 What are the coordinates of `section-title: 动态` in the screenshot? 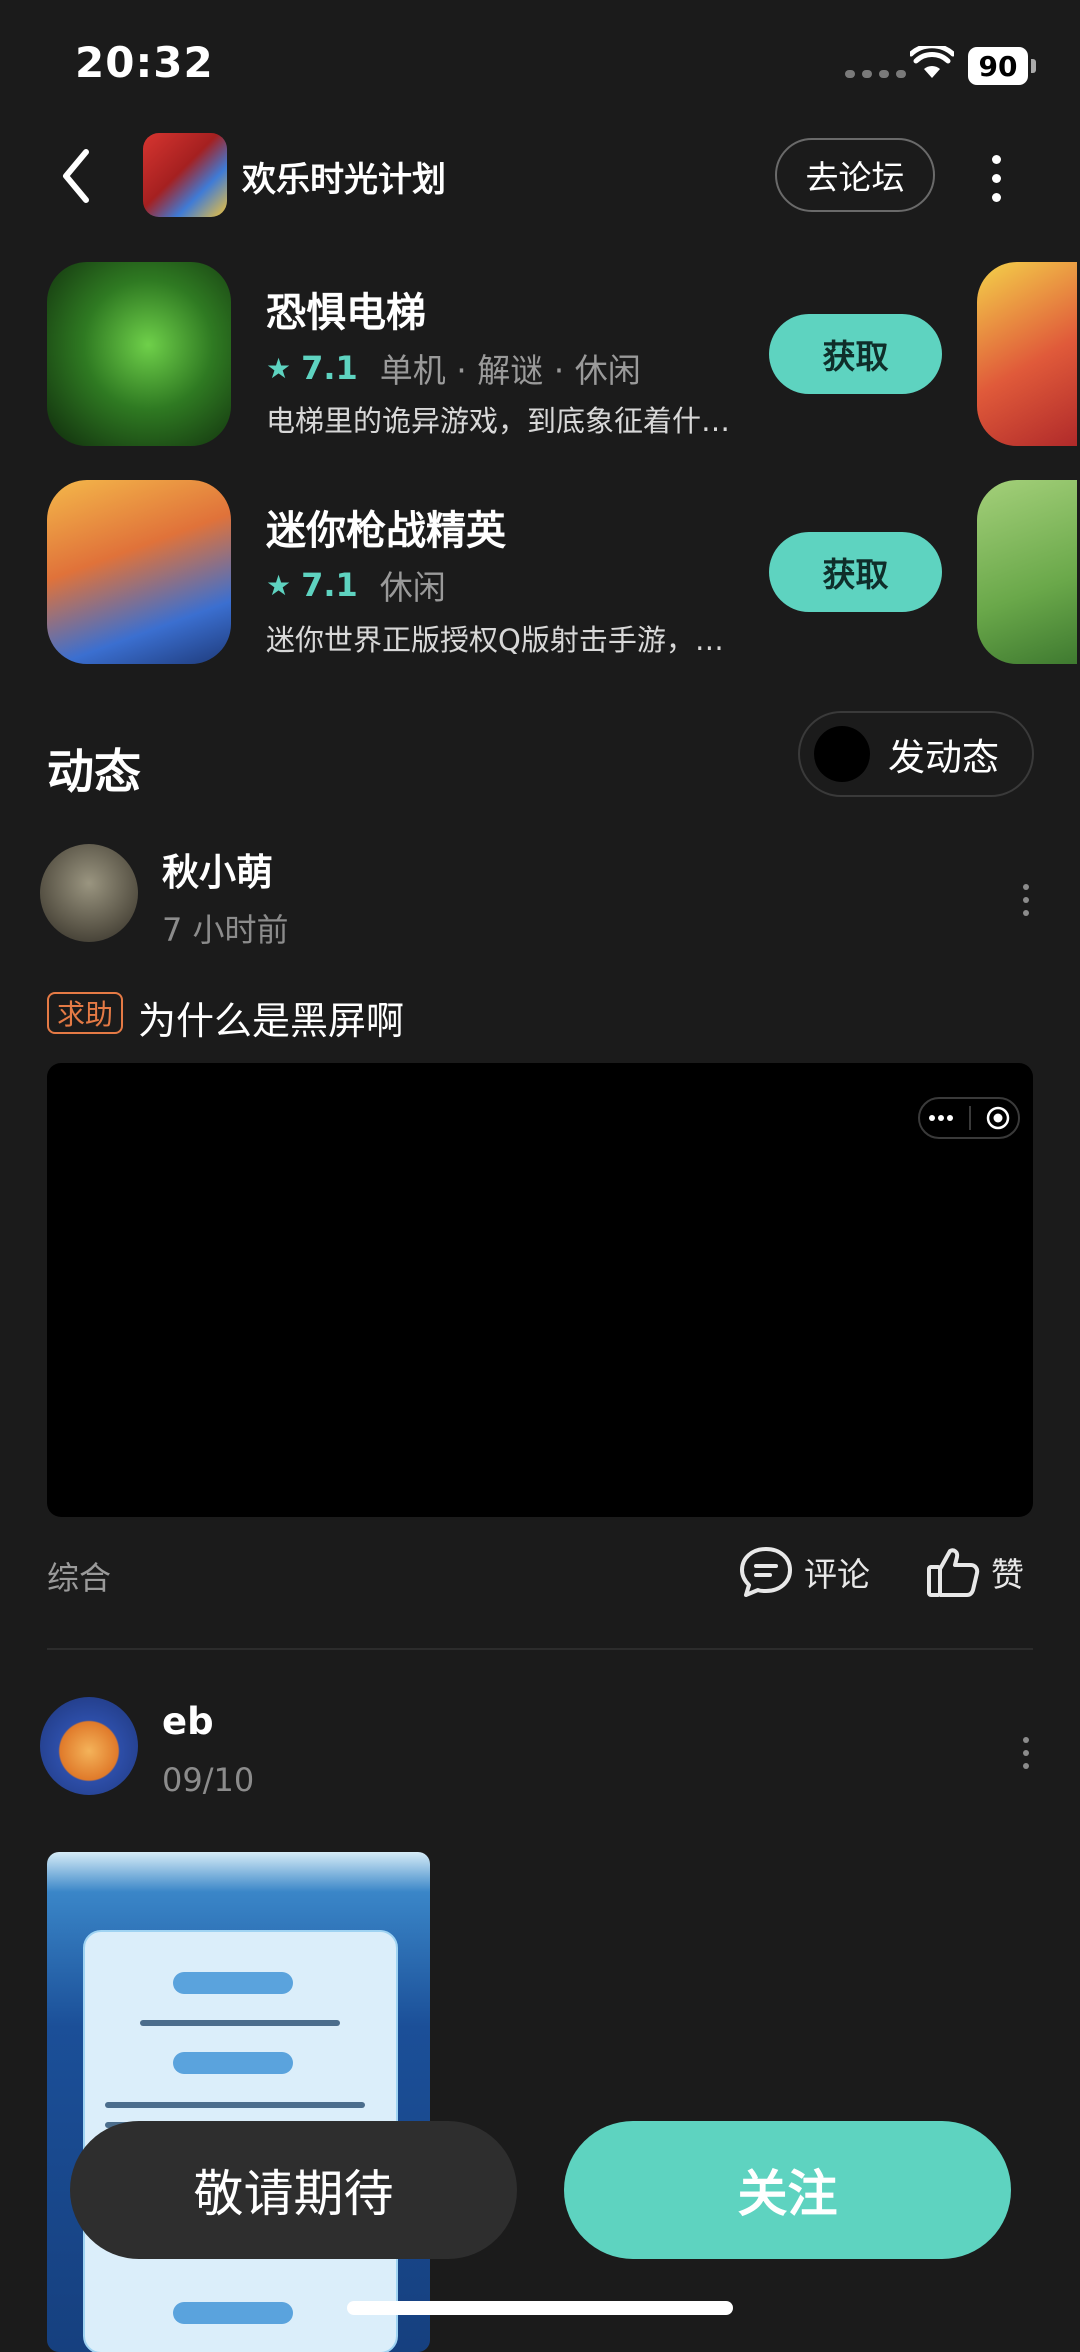 It's located at (94, 772).